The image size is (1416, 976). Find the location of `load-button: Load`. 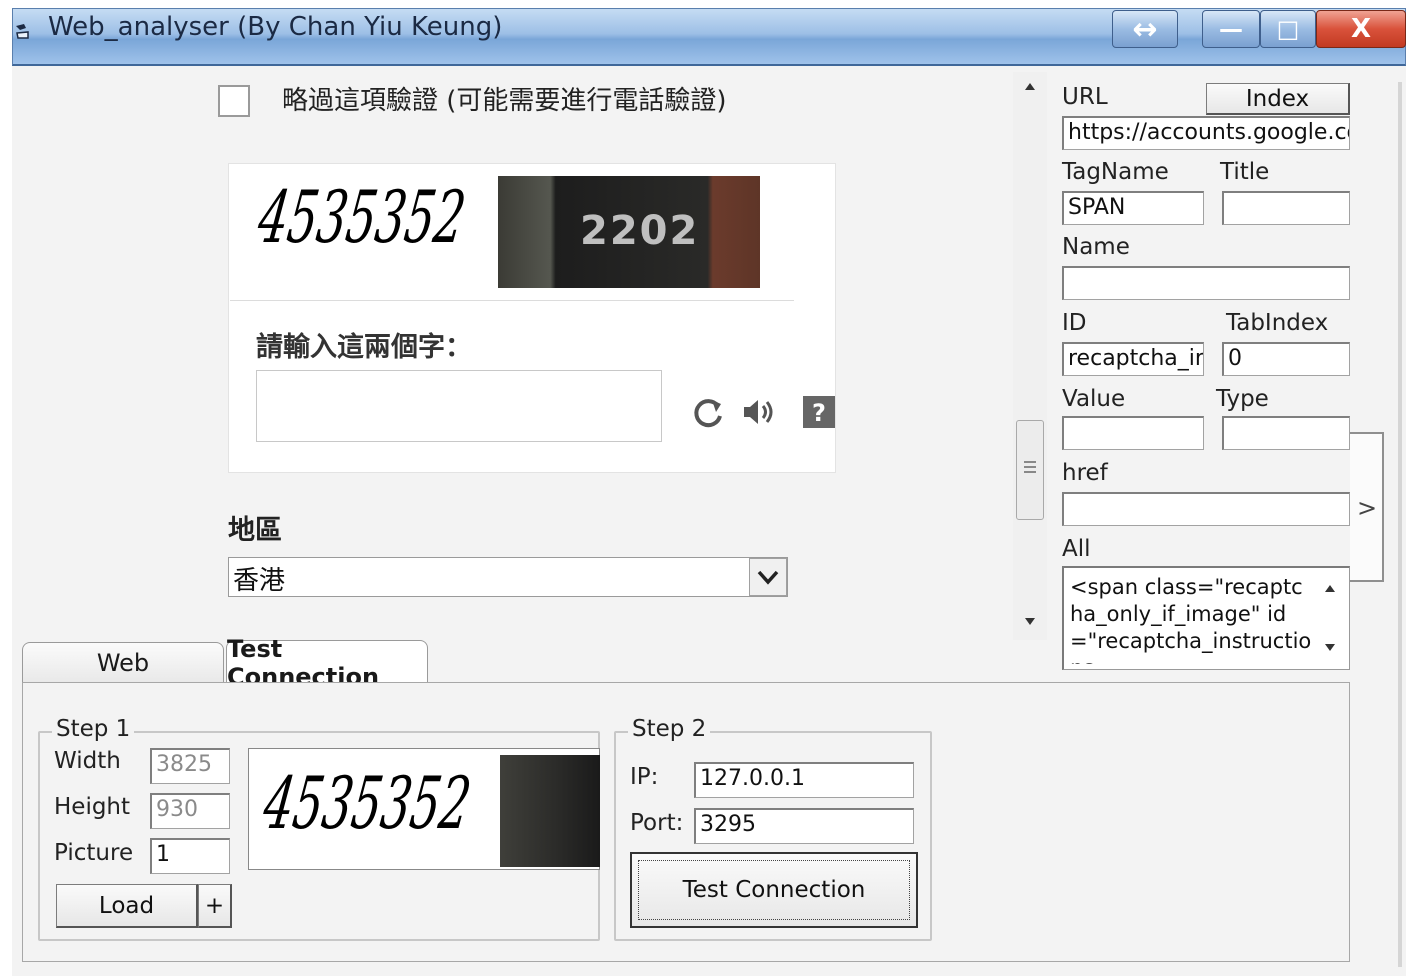

load-button: Load is located at coordinates (127, 906).